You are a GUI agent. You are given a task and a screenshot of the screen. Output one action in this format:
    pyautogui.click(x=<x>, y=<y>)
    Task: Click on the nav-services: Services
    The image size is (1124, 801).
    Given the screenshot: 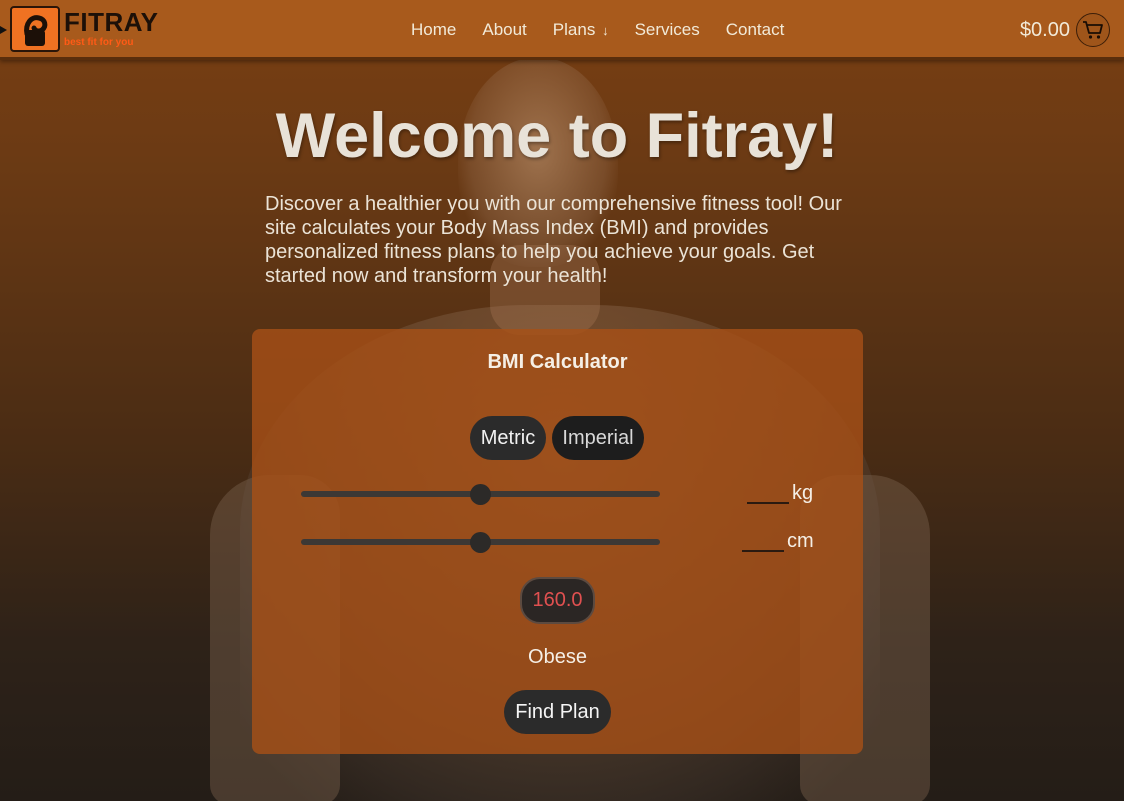 What is the action you would take?
    pyautogui.click(x=667, y=30)
    